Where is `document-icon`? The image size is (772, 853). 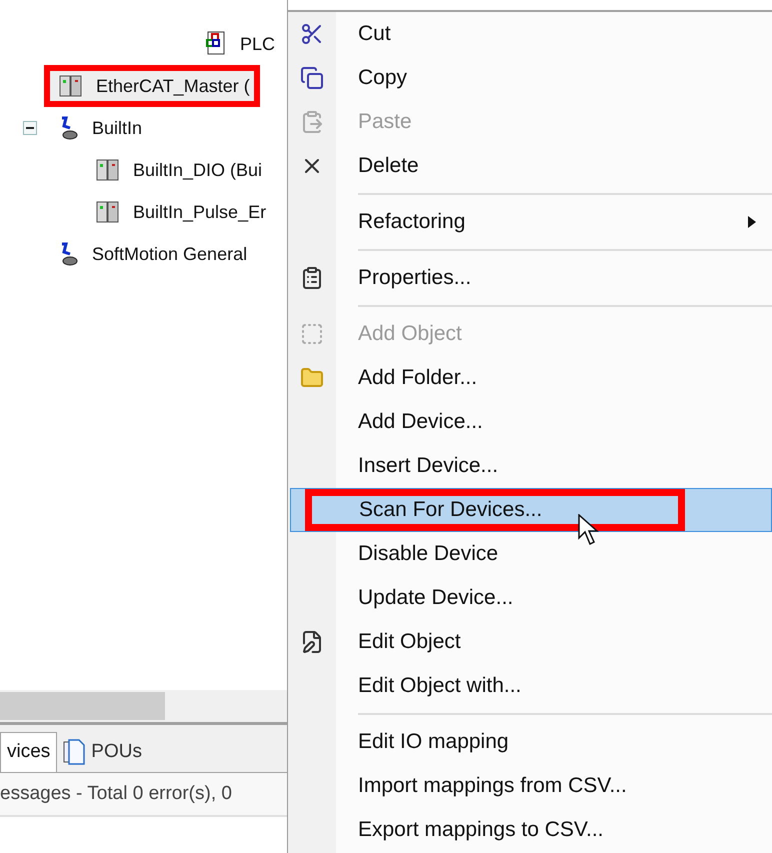 document-icon is located at coordinates (74, 752).